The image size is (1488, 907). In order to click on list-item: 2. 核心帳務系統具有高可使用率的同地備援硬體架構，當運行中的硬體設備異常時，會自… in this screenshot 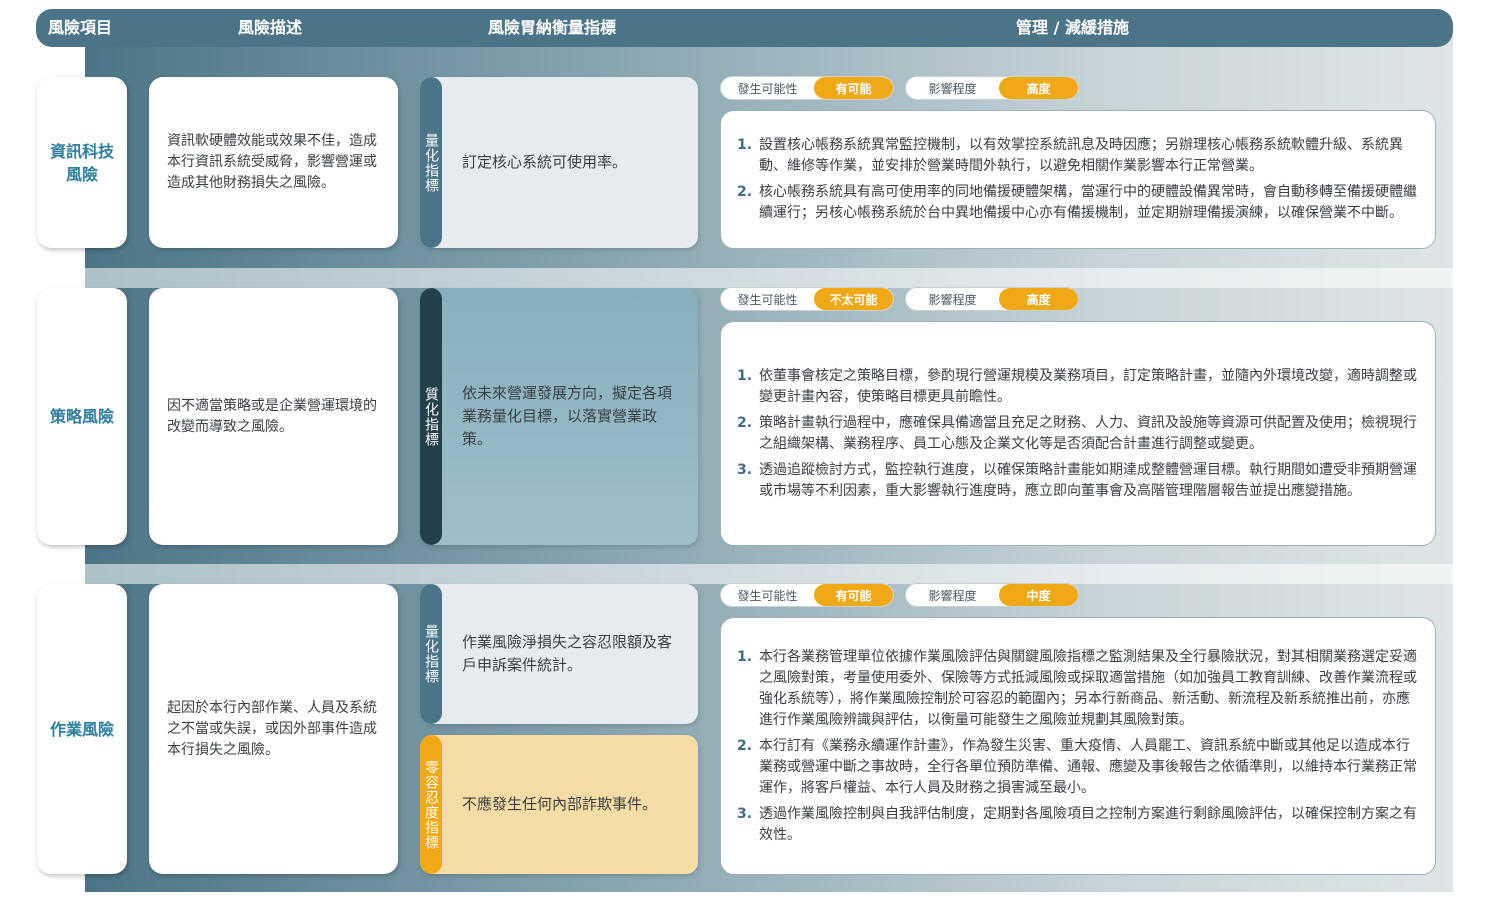, I will do `click(1079, 203)`.